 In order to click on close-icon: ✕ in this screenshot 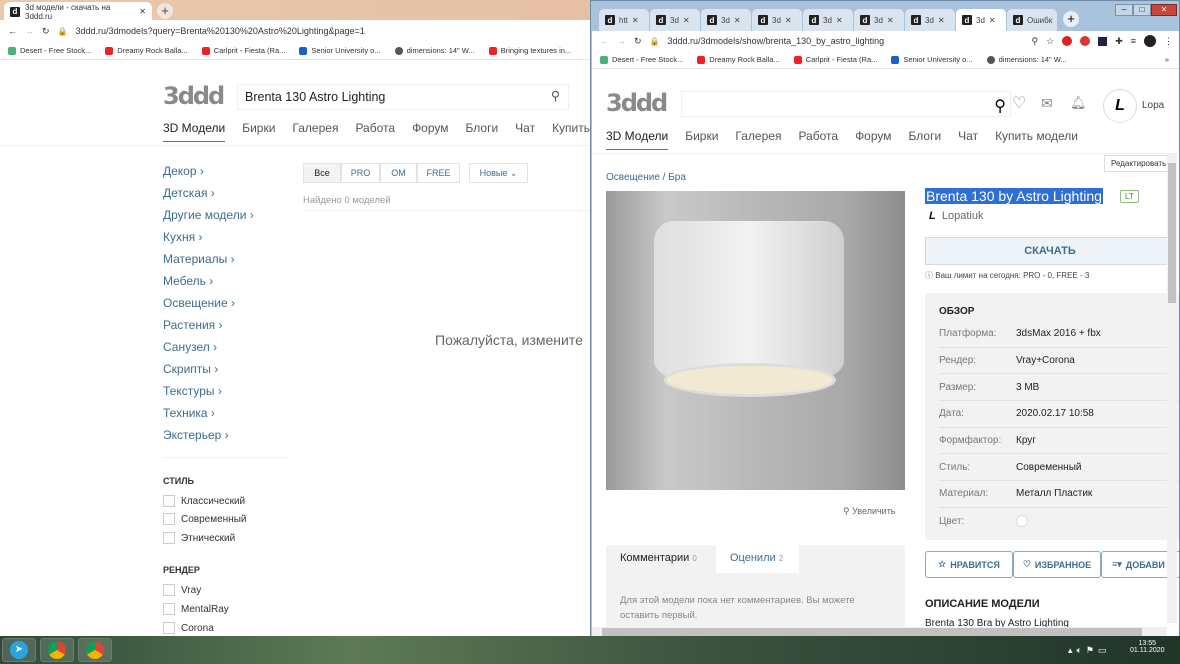, I will do `click(142, 11)`.